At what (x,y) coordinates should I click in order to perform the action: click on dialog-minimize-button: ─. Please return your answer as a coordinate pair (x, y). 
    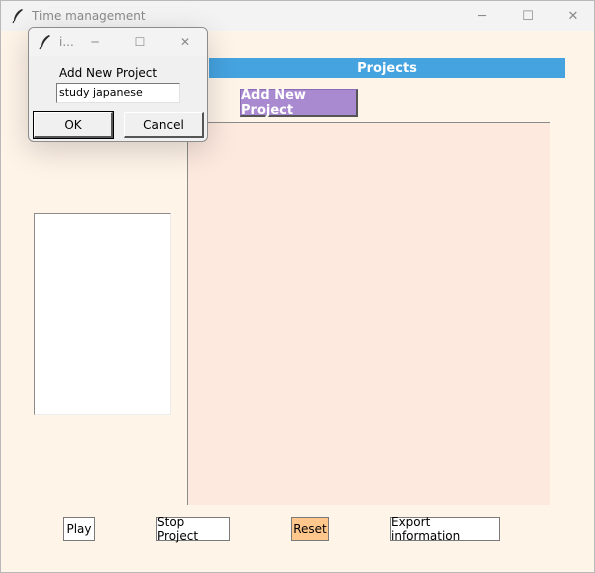
    Looking at the image, I should click on (95, 42).